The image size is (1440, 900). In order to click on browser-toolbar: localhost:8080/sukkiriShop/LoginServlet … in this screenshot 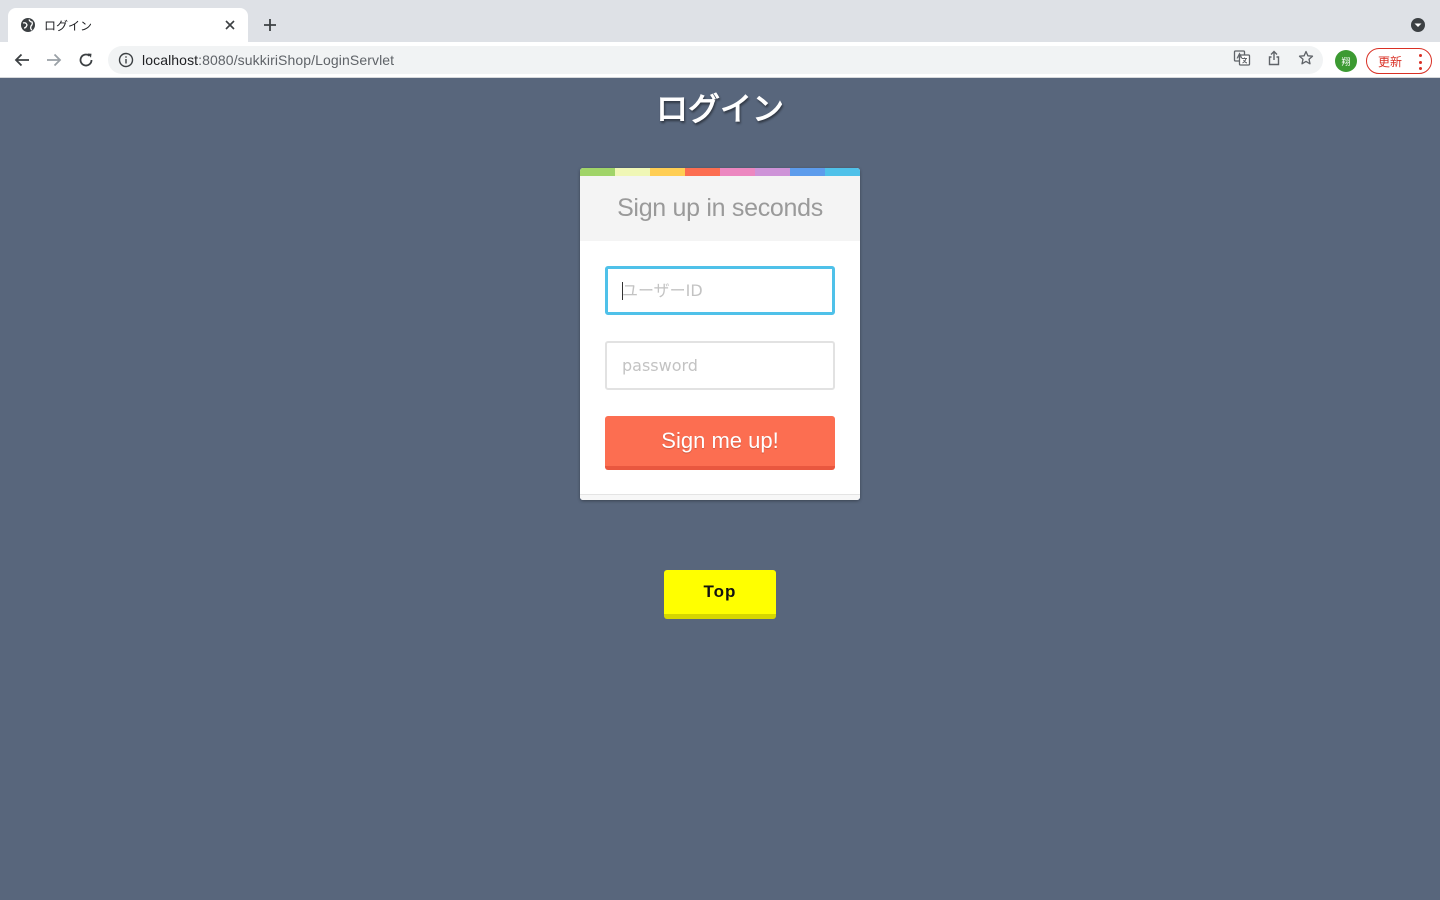, I will do `click(720, 60)`.